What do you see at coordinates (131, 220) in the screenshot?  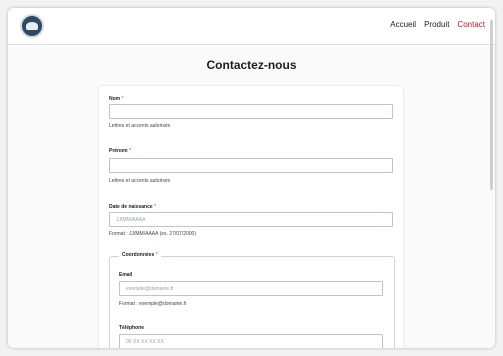 I see `dob-placeholder: JJ/MM/AAAA` at bounding box center [131, 220].